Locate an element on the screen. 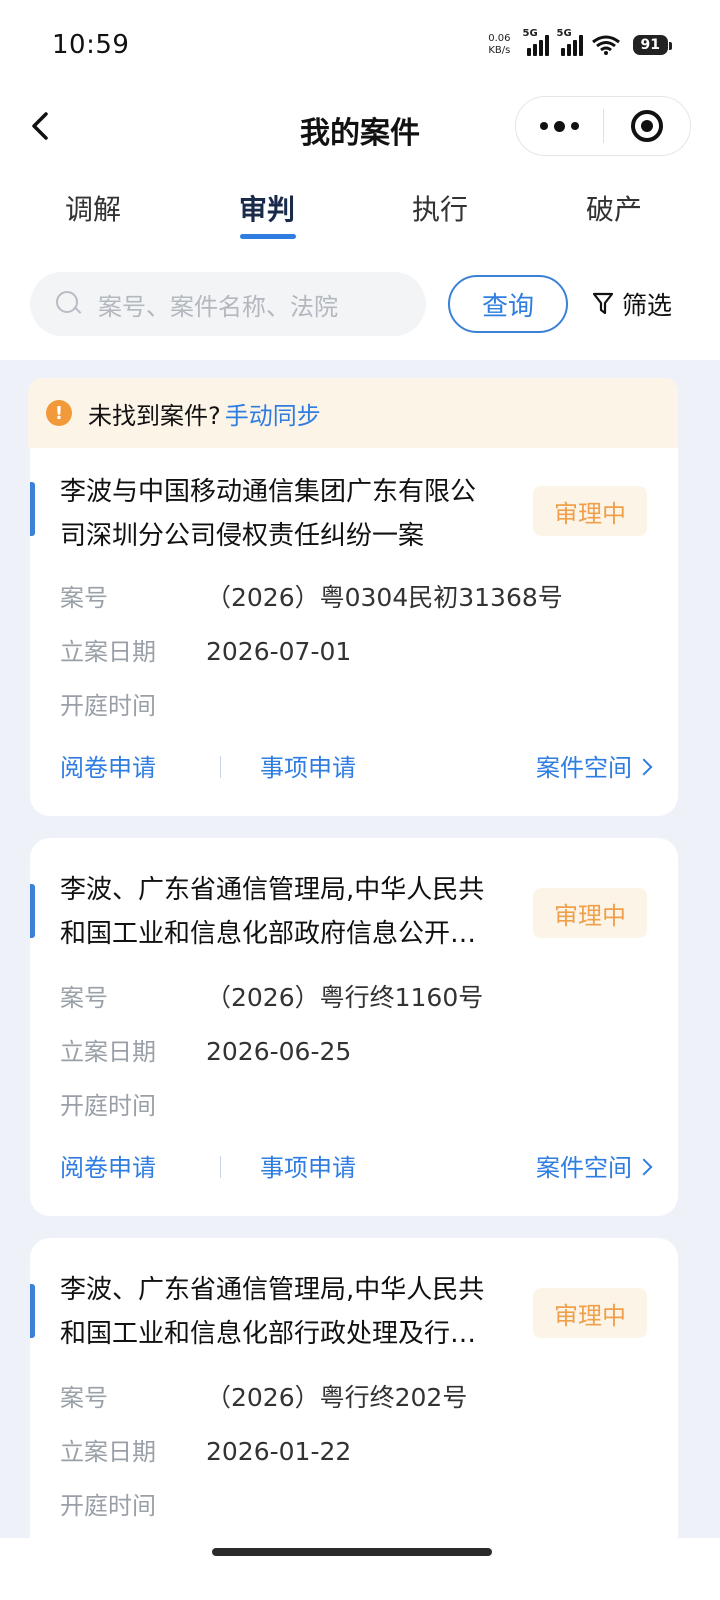 The image size is (720, 1600). target-close-icon is located at coordinates (647, 126).